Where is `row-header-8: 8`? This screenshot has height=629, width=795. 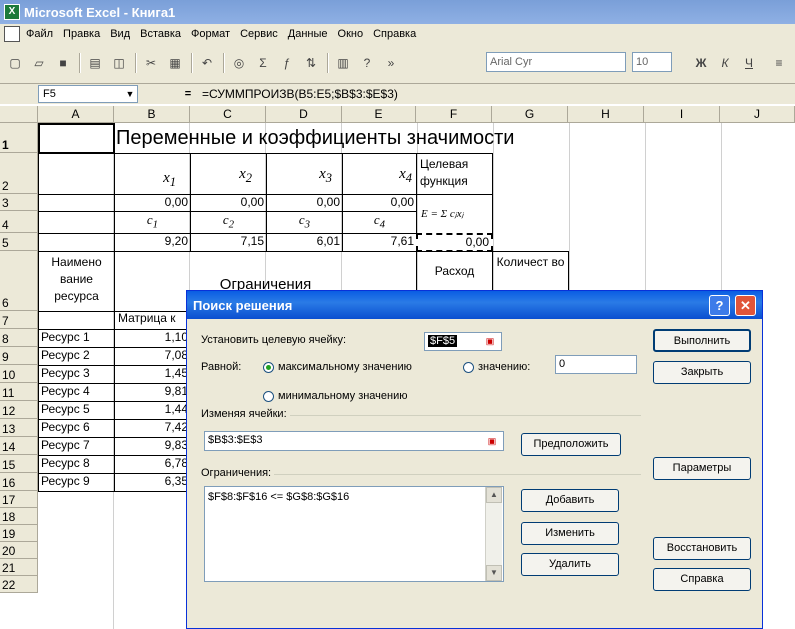
row-header-8: 8 is located at coordinates (19, 338).